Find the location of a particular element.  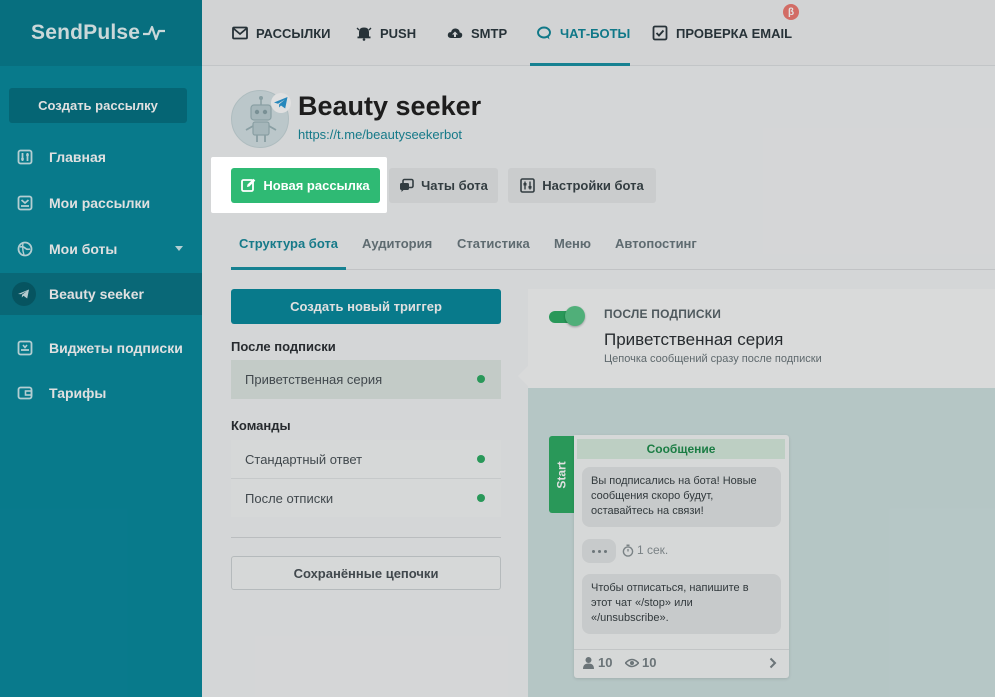

trigger-title: Приветственная серия is located at coordinates (694, 339).